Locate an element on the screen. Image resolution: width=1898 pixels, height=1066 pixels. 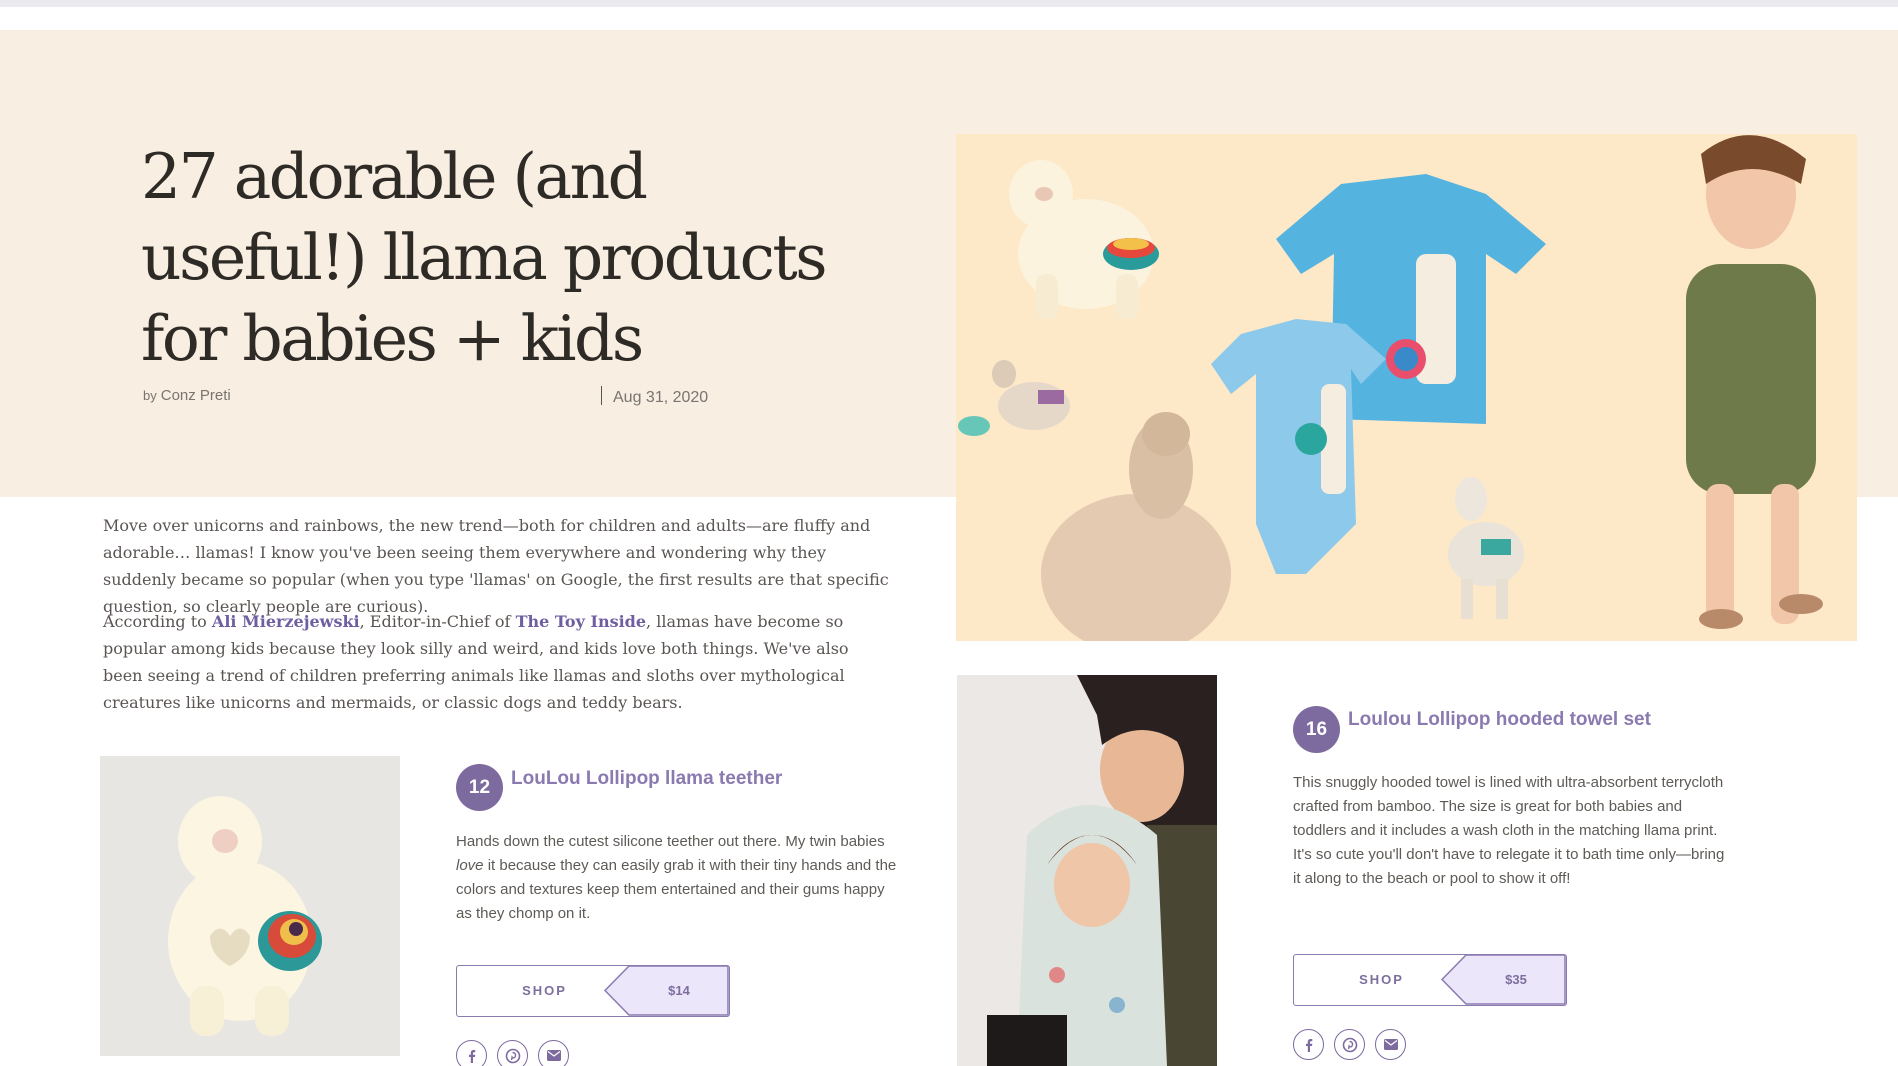
product-title-link: LouLou Lollipop llama teether is located at coordinates (646, 779).